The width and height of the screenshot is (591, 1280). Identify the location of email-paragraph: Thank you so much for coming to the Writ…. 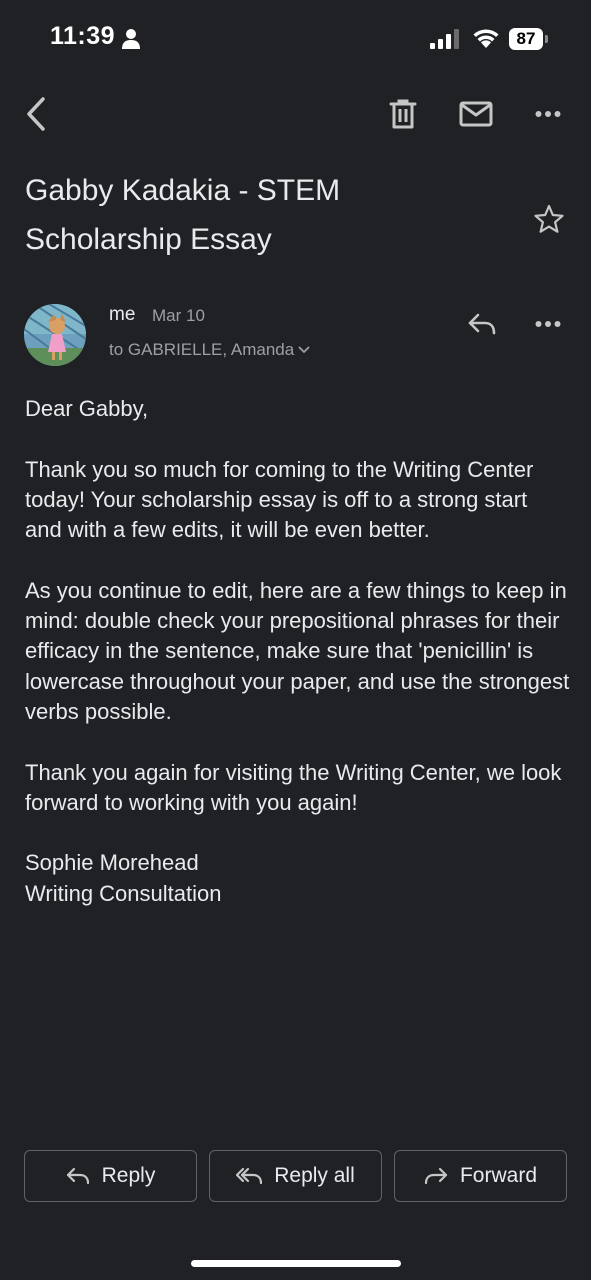
(279, 499).